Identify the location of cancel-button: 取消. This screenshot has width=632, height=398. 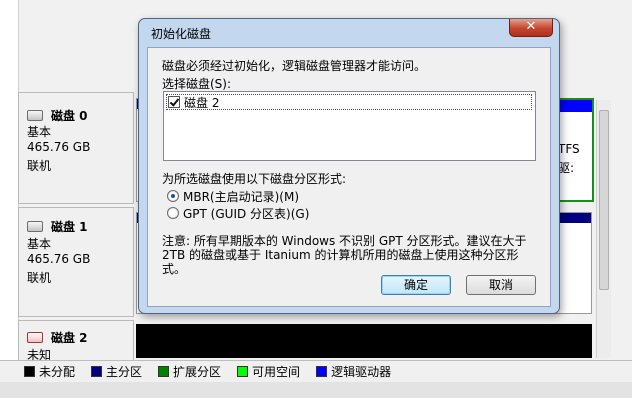
(501, 285).